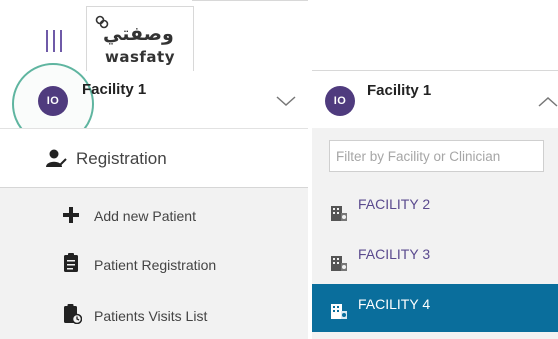 The height and width of the screenshot is (339, 558). I want to click on chevron-up-icon, so click(548, 101).